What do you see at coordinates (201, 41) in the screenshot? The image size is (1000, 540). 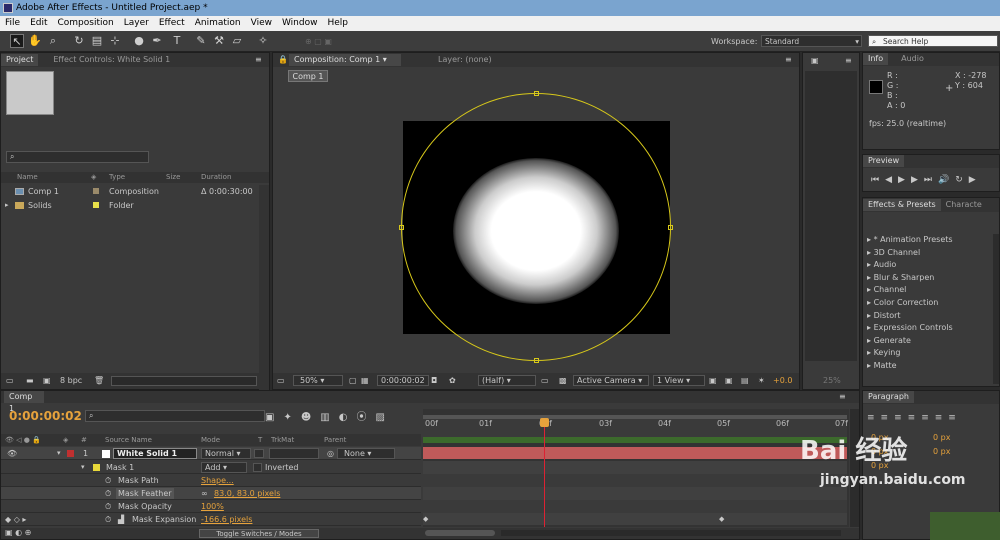 I see `brush-tool-icon: ✎` at bounding box center [201, 41].